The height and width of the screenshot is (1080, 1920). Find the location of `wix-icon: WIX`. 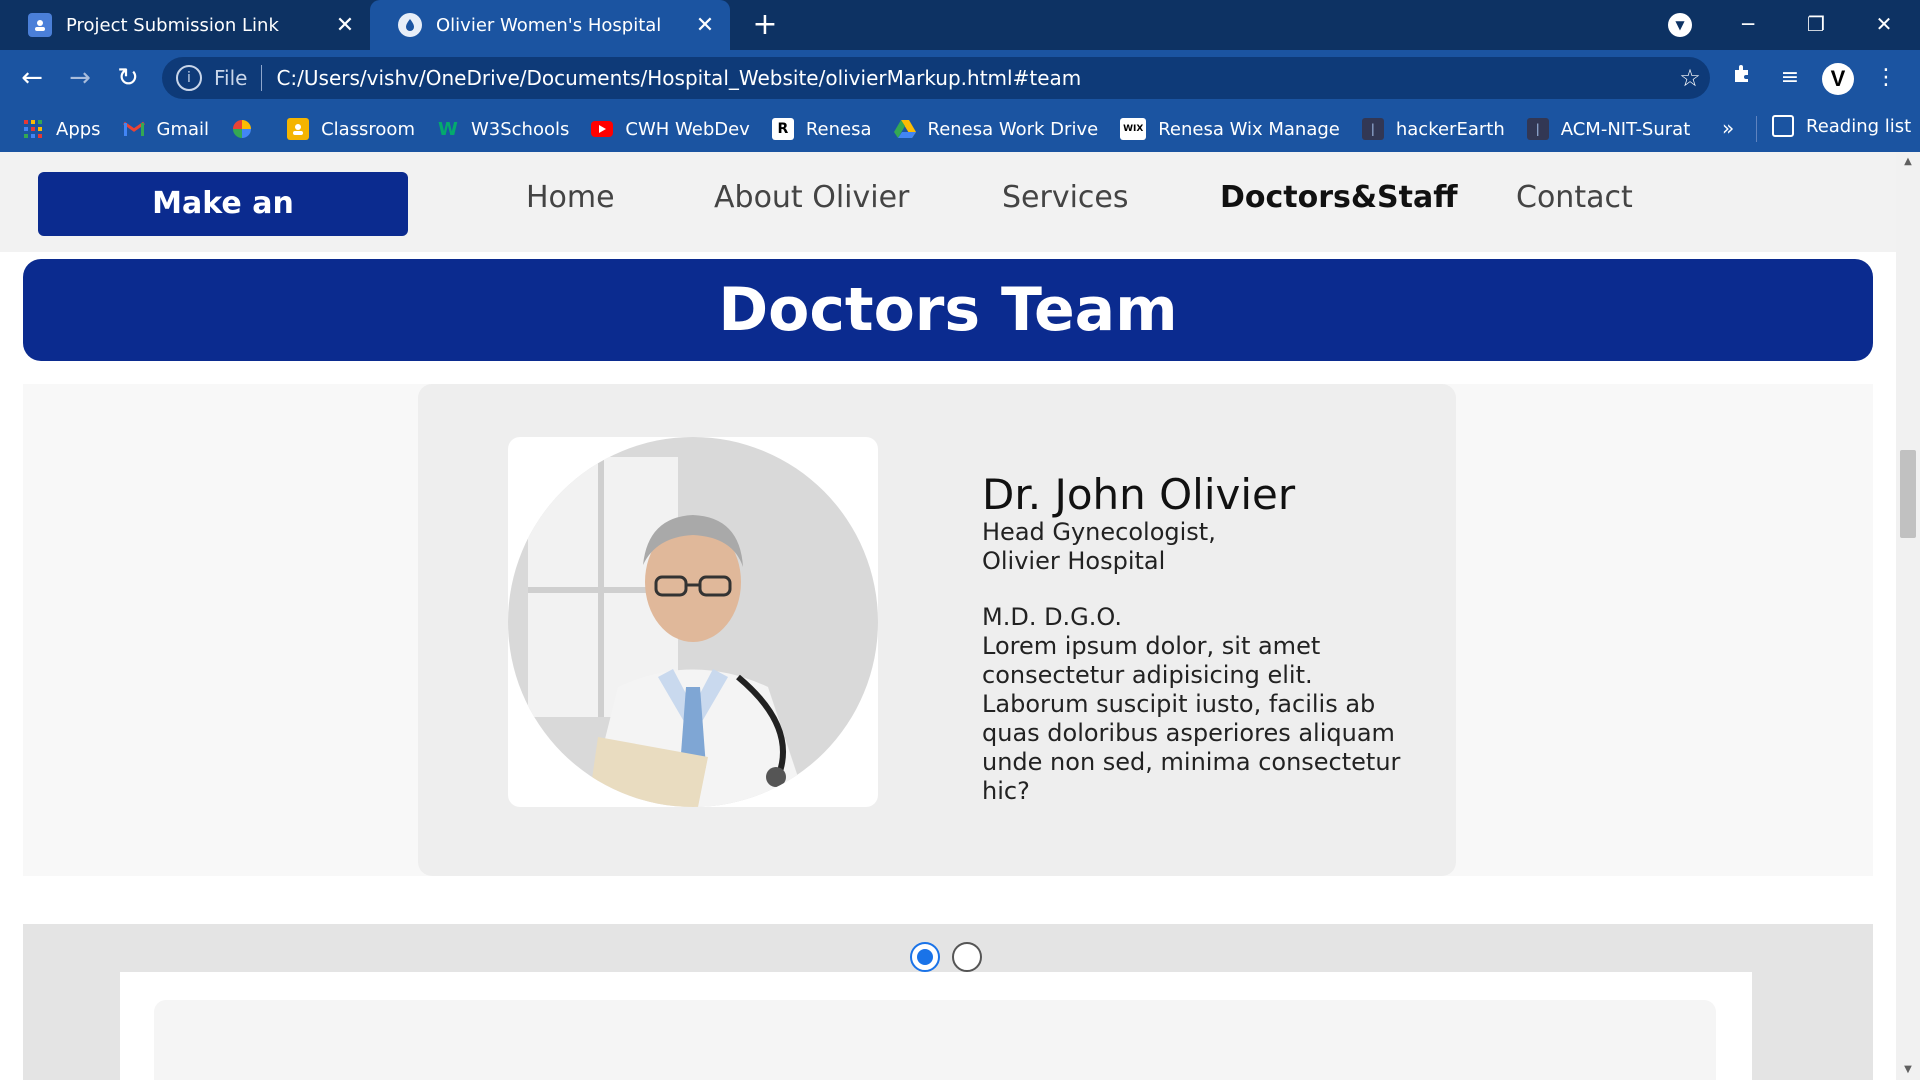

wix-icon: WIX is located at coordinates (1133, 129).